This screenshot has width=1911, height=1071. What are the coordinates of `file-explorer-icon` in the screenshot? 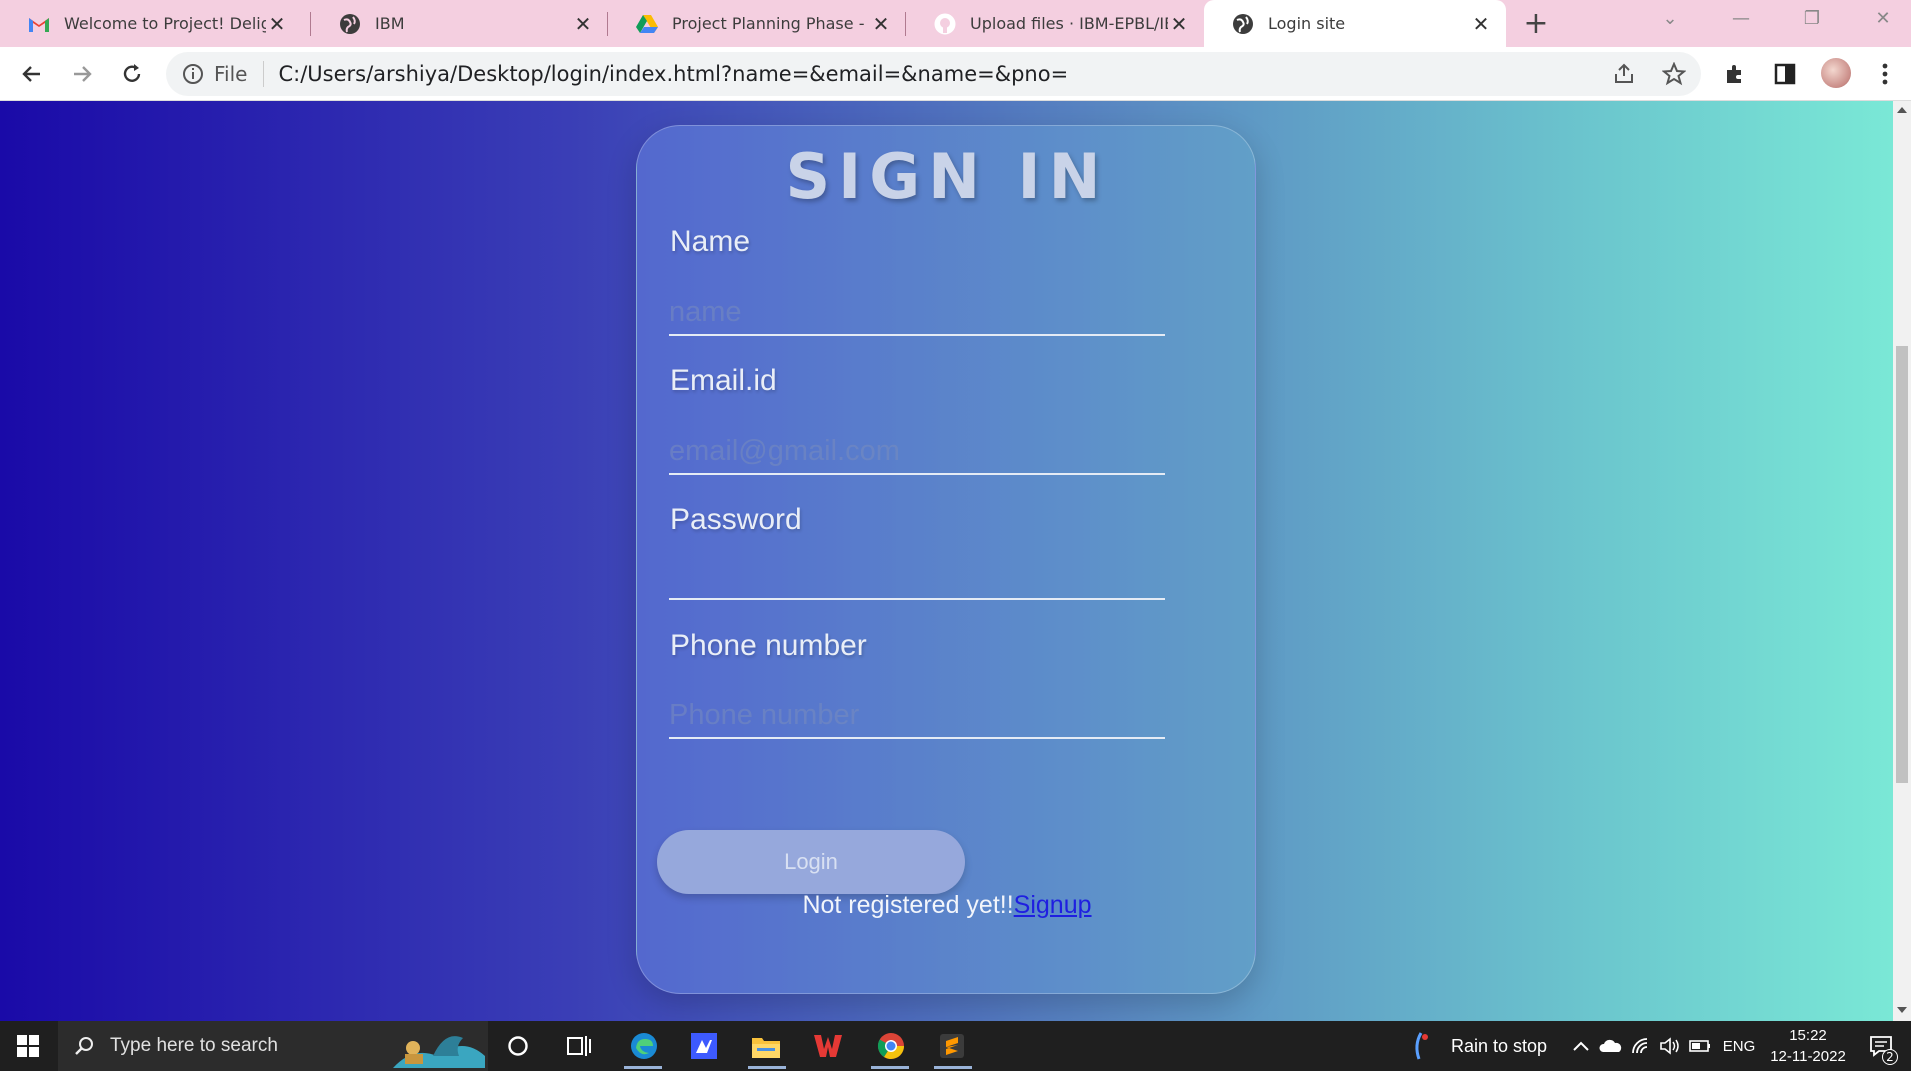 It's located at (766, 1046).